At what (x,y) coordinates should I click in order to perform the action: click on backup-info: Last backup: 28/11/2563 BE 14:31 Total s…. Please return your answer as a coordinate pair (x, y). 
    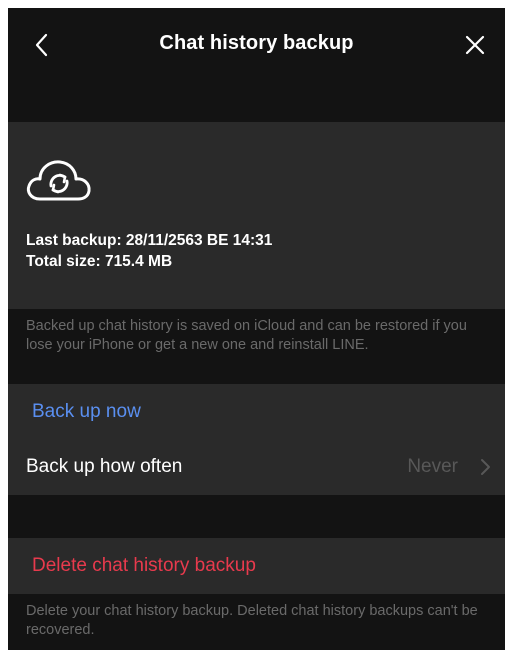
    Looking at the image, I should click on (149, 251).